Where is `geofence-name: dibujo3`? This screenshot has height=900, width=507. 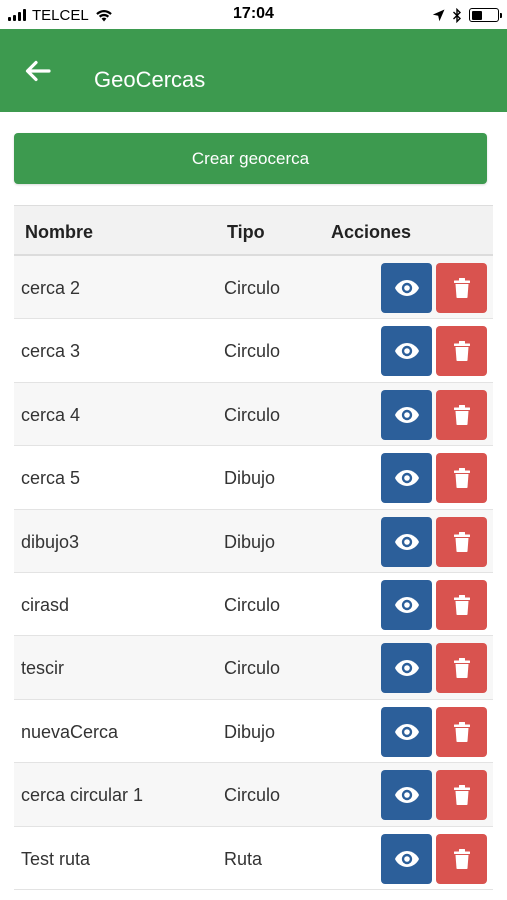 geofence-name: dibujo3 is located at coordinates (50, 541).